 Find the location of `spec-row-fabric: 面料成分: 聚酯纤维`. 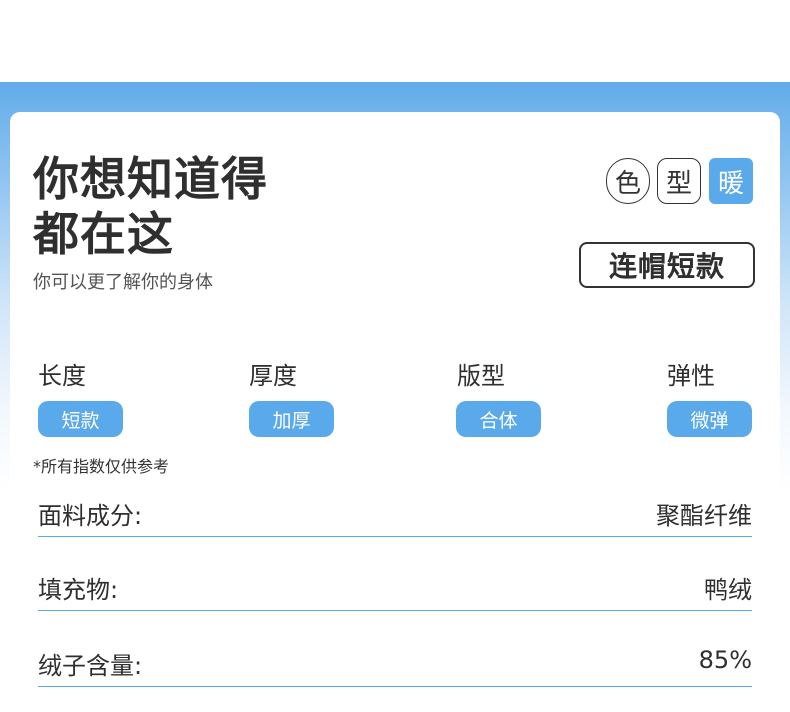

spec-row-fabric: 面料成分: 聚酯纤维 is located at coordinates (395, 516).